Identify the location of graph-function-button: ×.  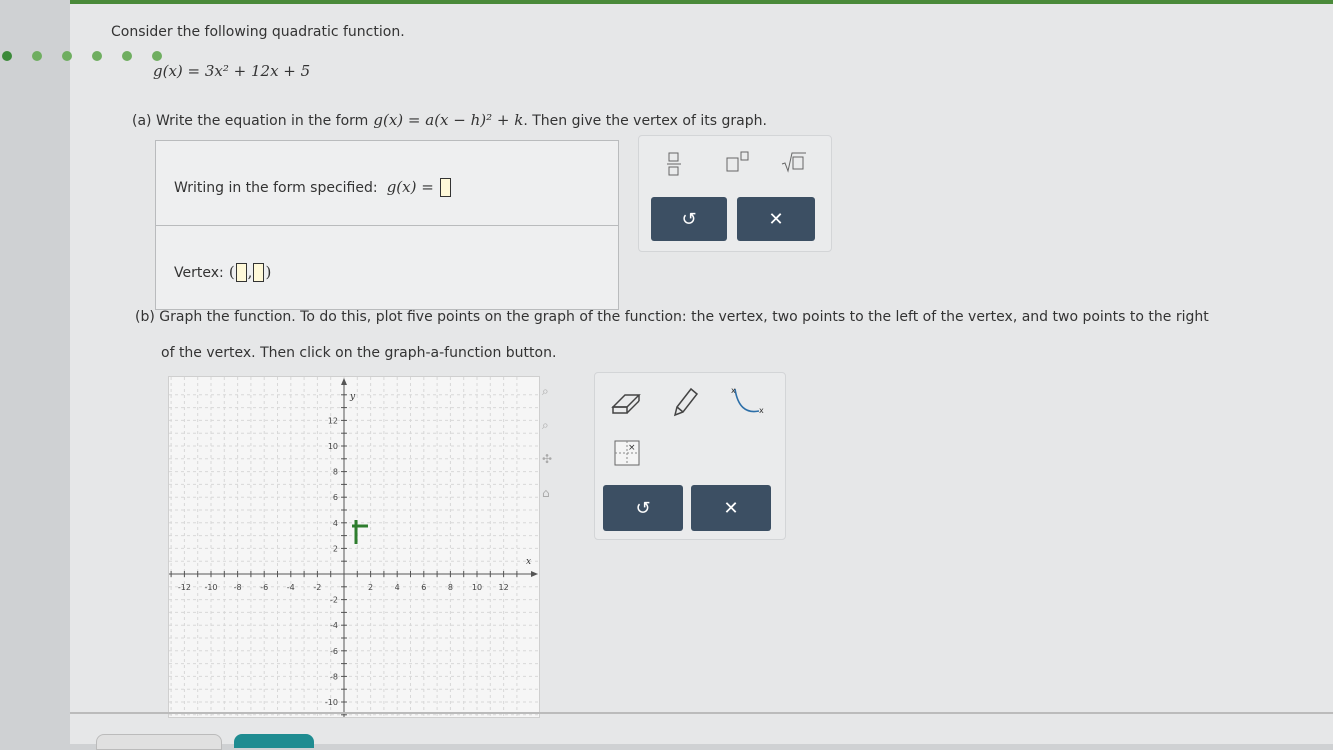
(627, 453).